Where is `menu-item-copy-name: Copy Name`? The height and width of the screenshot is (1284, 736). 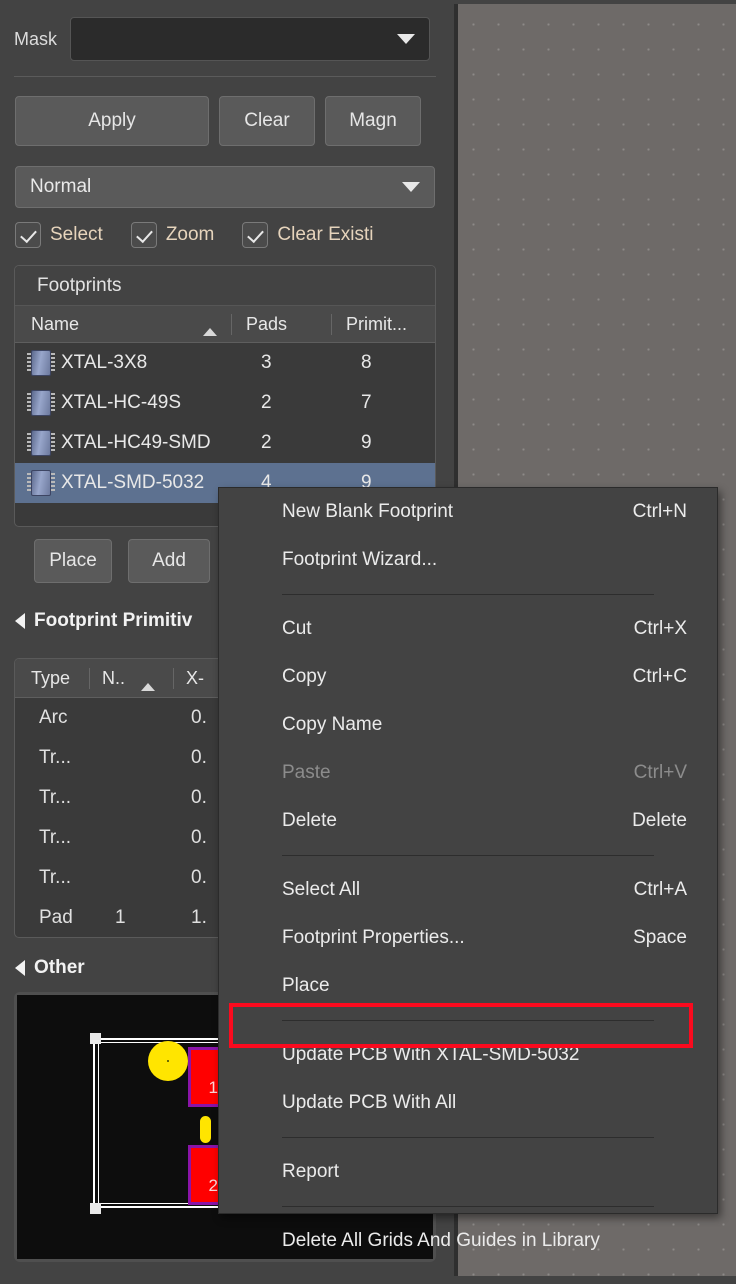 menu-item-copy-name: Copy Name is located at coordinates (468, 725).